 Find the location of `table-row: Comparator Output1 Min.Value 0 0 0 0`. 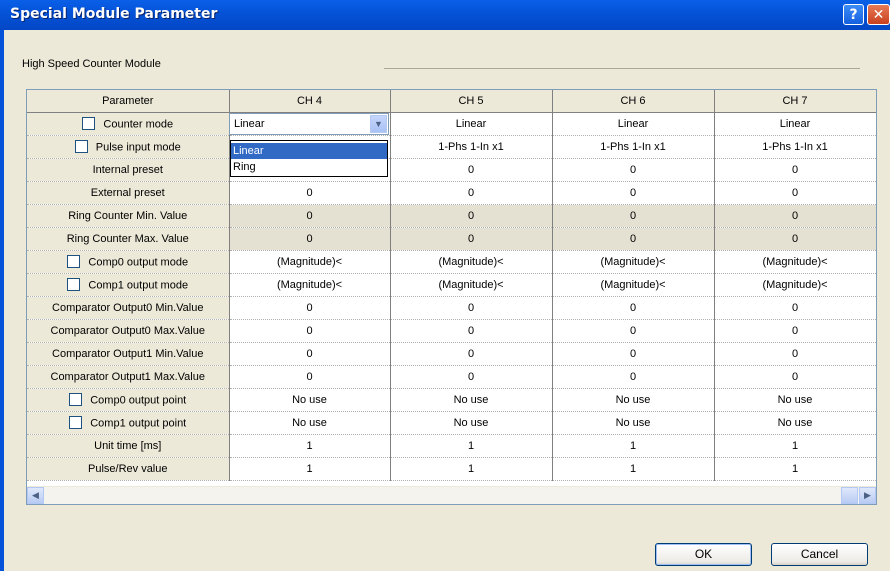

table-row: Comparator Output1 Min.Value 0 0 0 0 is located at coordinates (451, 354).